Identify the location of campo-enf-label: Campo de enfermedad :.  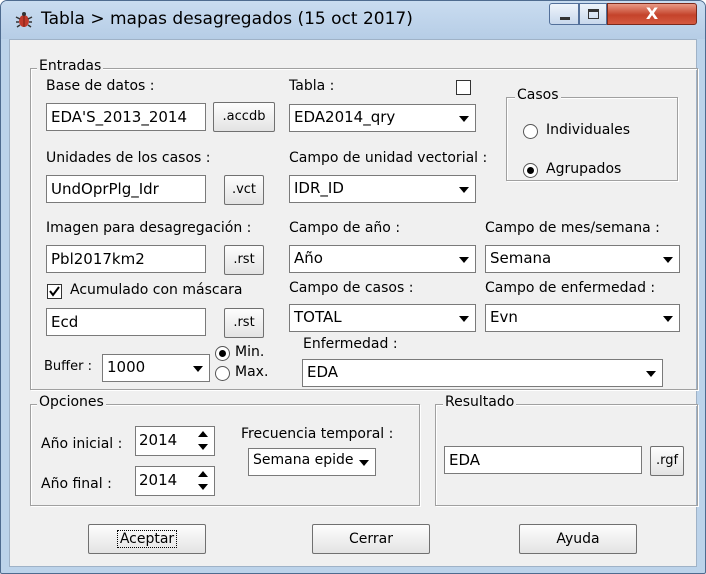
(570, 288).